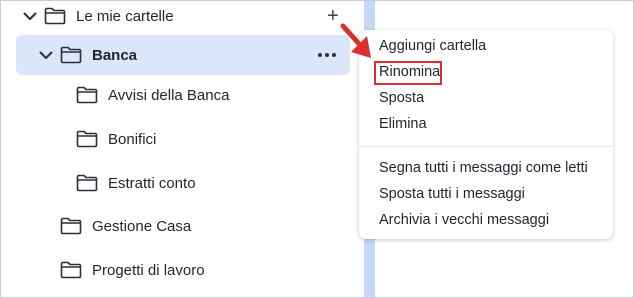 This screenshot has width=634, height=298. What do you see at coordinates (320, 55) in the screenshot?
I see `more-options-icon` at bounding box center [320, 55].